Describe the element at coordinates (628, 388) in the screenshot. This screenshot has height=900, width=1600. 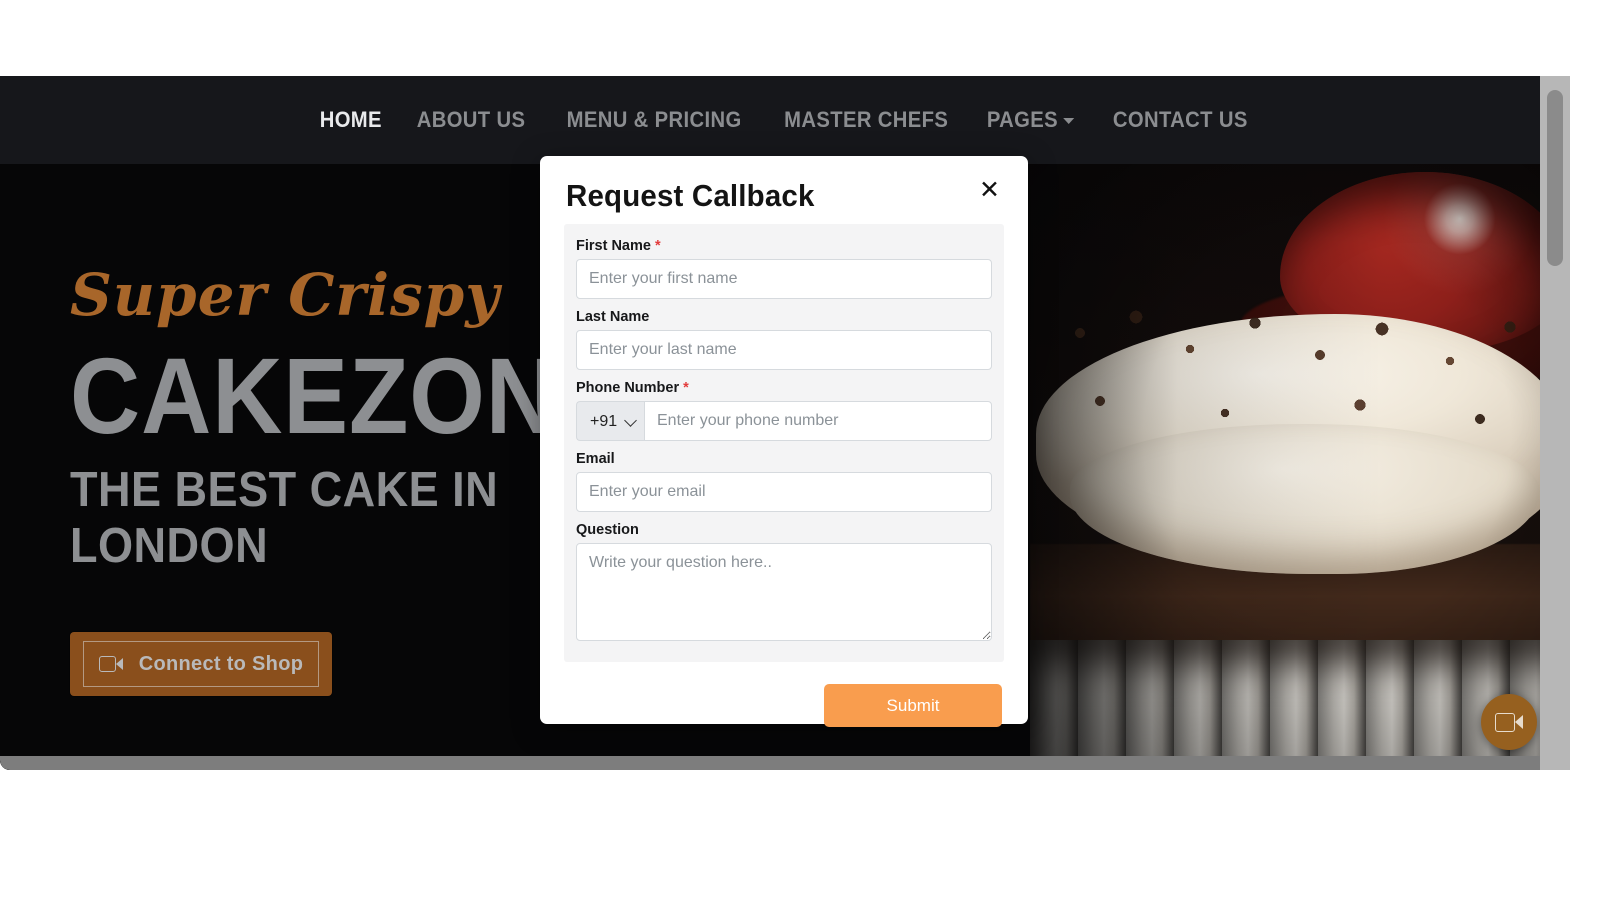
I see `phone-label-text: Phone Number` at that location.